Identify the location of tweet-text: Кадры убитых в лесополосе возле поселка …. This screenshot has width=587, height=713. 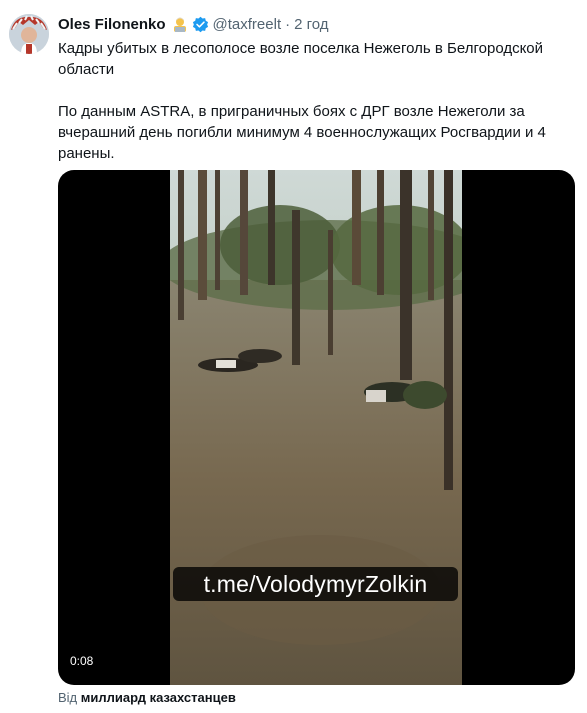
(302, 101).